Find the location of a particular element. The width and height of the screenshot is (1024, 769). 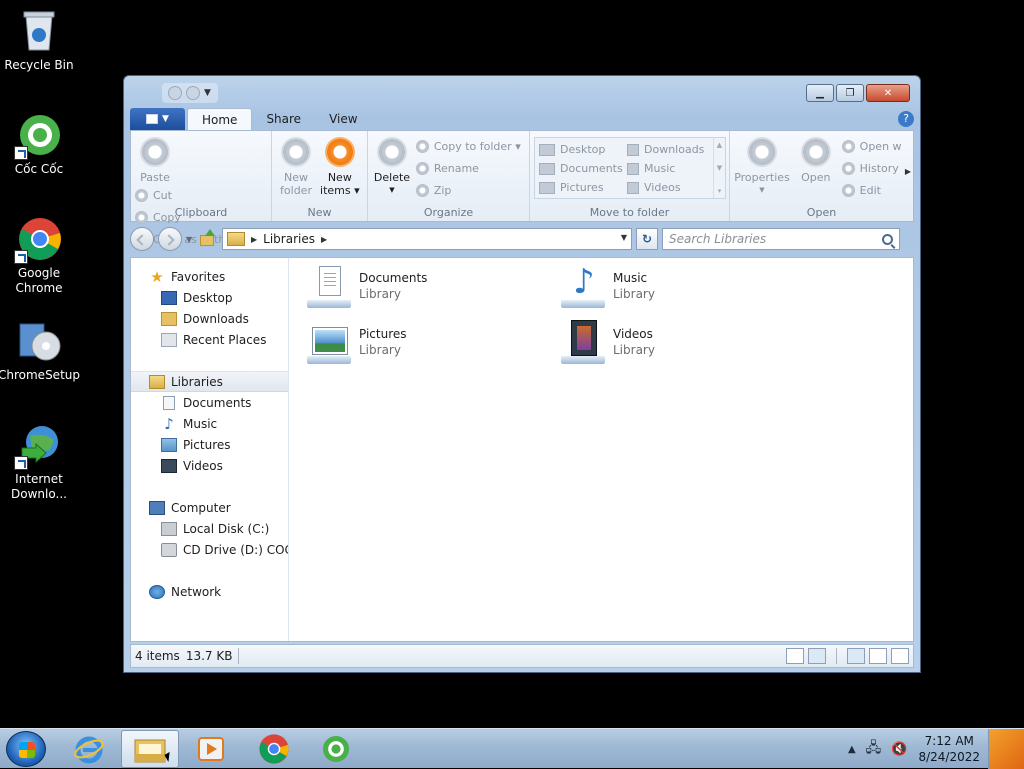

maximize-button: ❐ is located at coordinates (850, 93).